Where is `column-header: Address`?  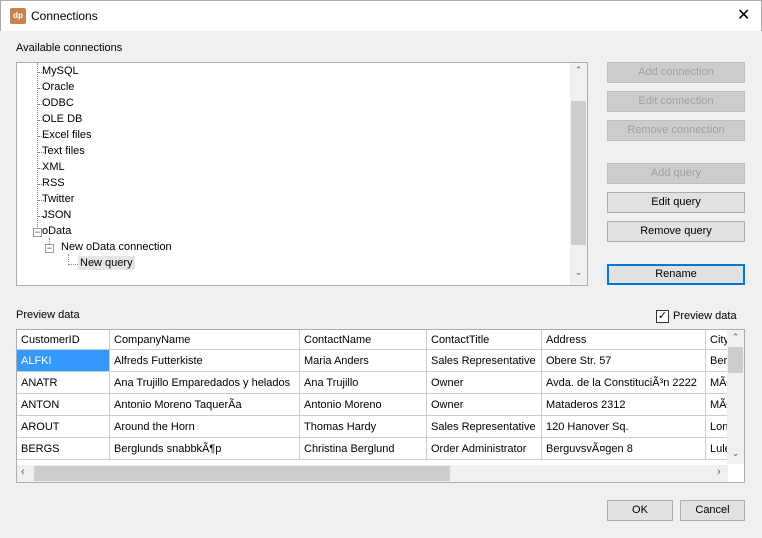 column-header: Address is located at coordinates (624, 340).